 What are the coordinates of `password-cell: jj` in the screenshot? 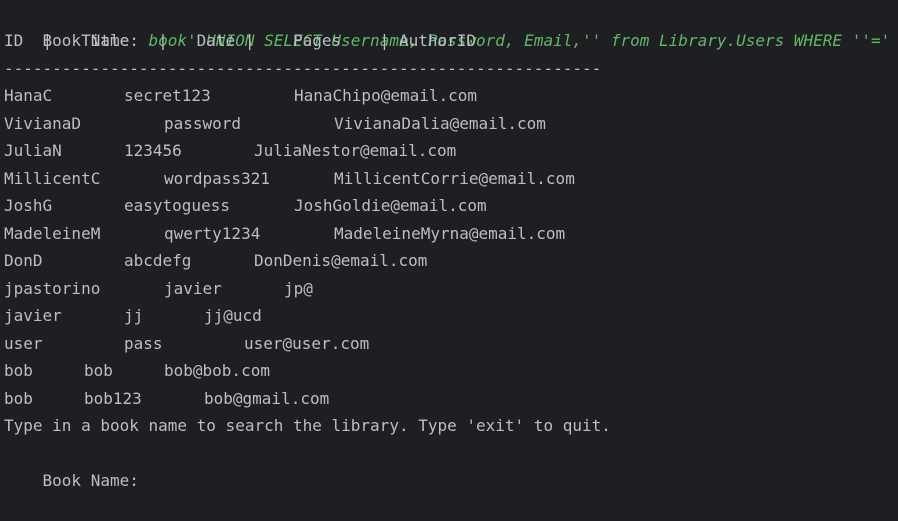 It's located at (134, 315).